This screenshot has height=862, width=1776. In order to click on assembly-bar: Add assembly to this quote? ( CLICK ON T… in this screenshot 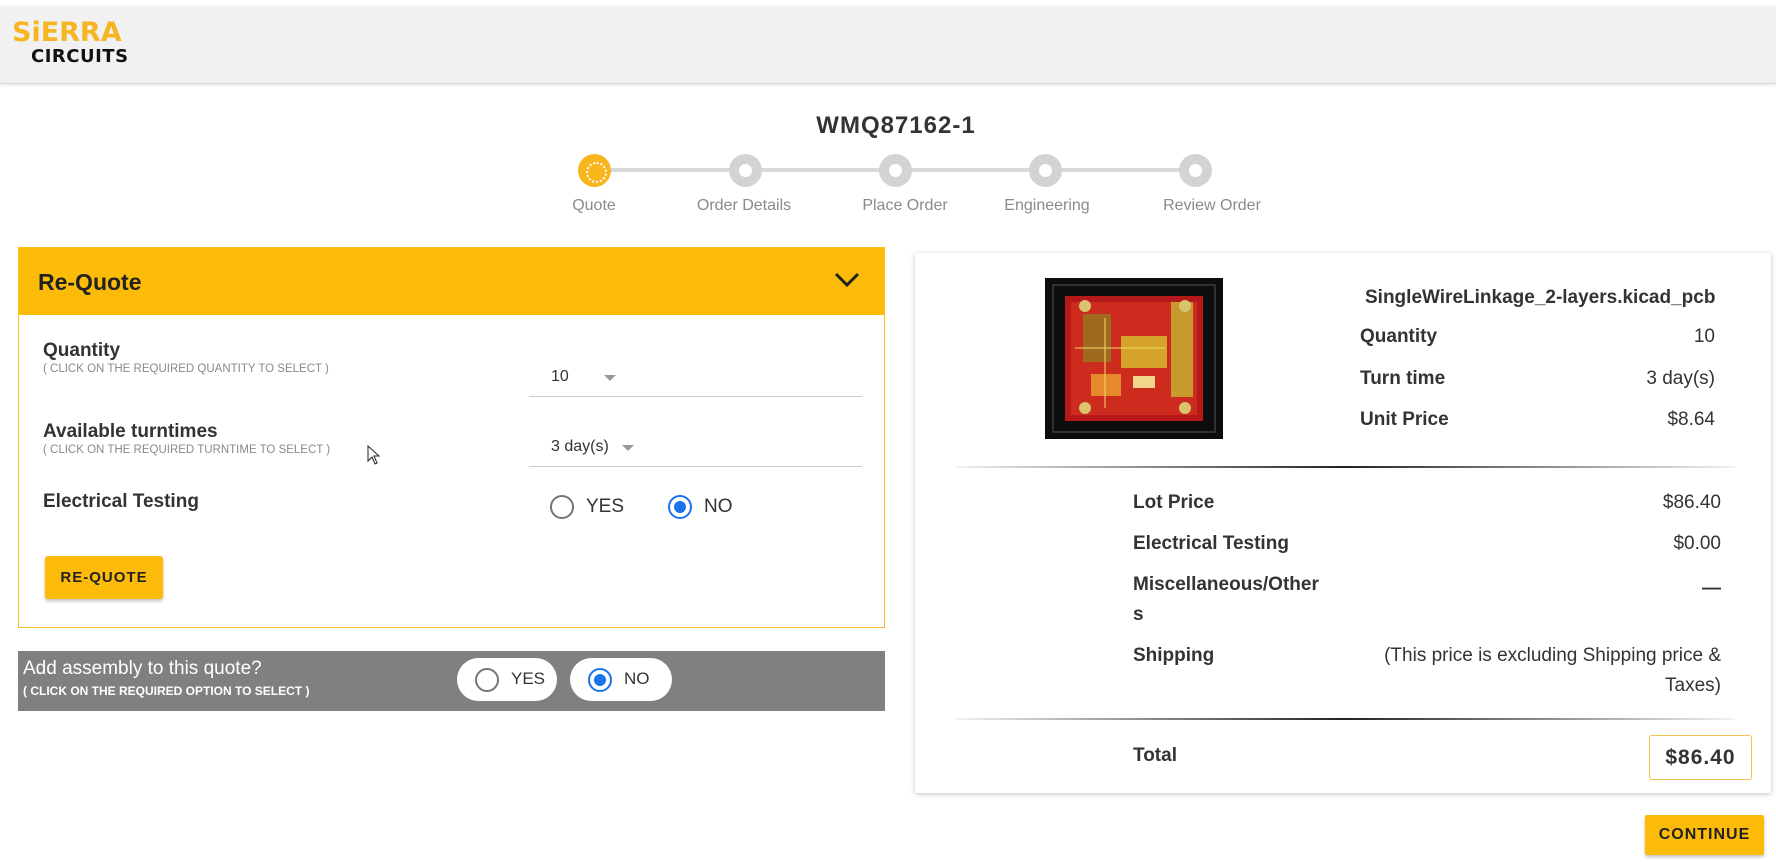, I will do `click(451, 681)`.